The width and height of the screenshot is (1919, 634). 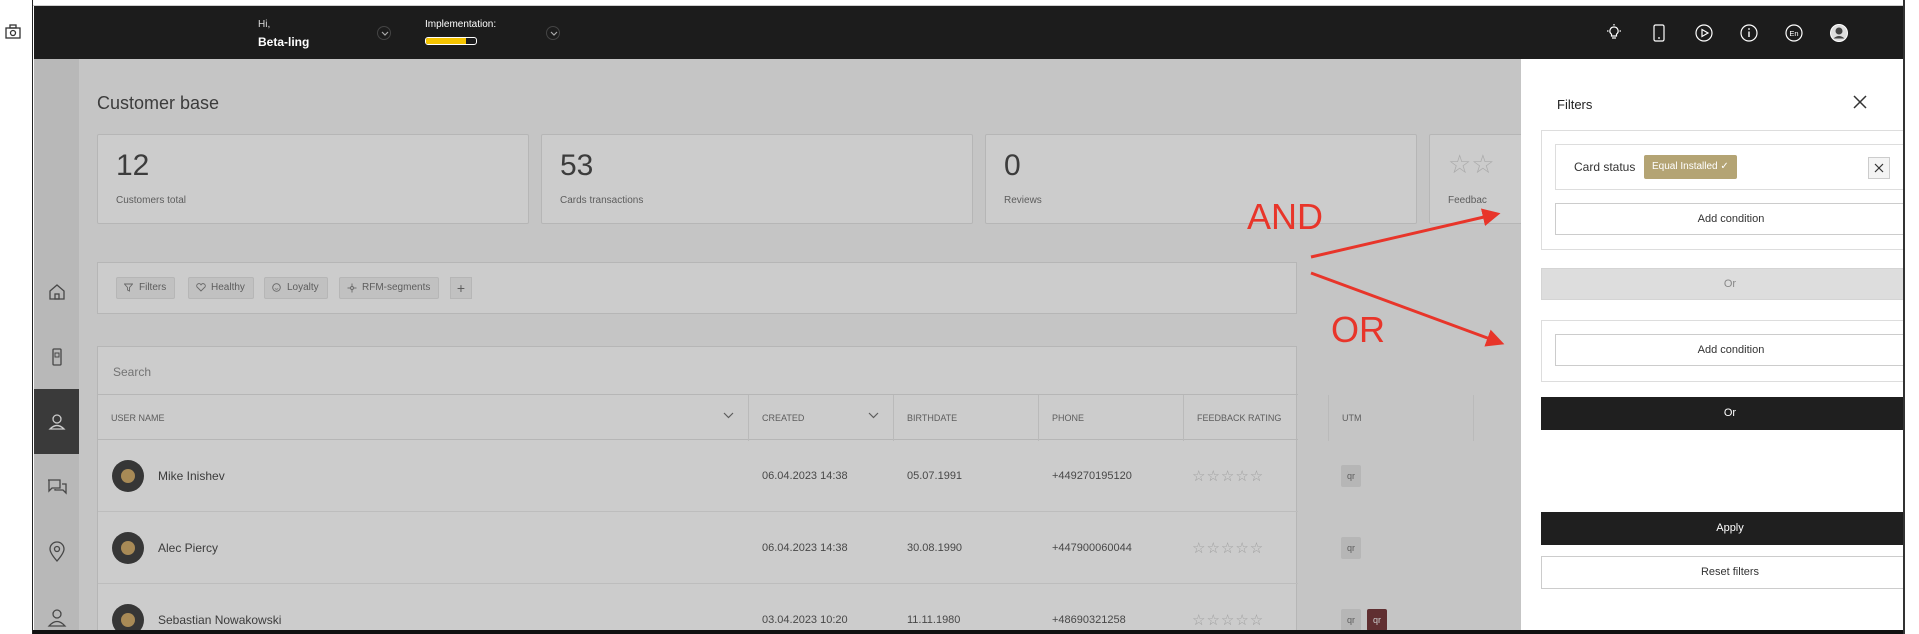 I want to click on condition-value: Equal Installed, so click(x=1685, y=166).